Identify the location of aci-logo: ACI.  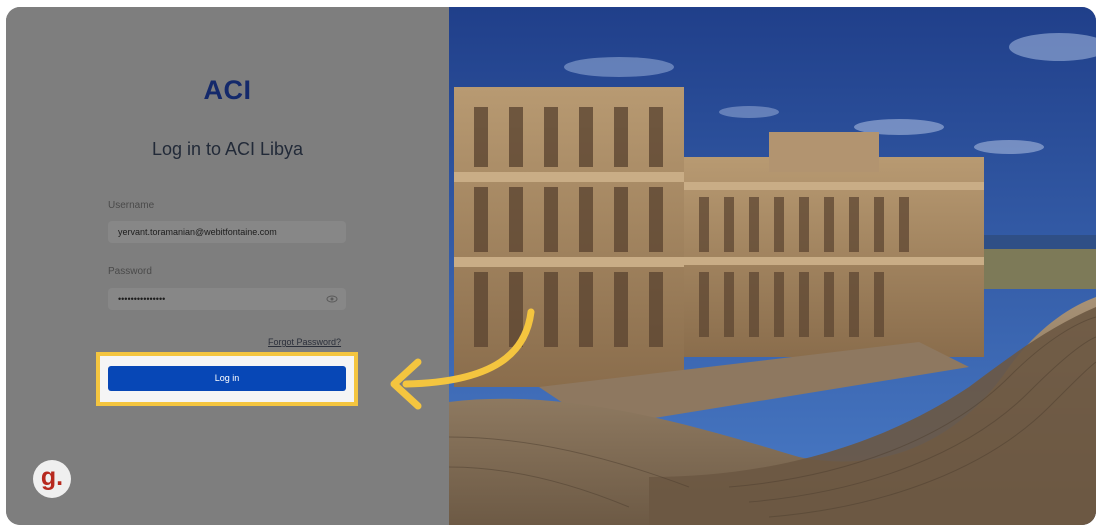
(227, 90).